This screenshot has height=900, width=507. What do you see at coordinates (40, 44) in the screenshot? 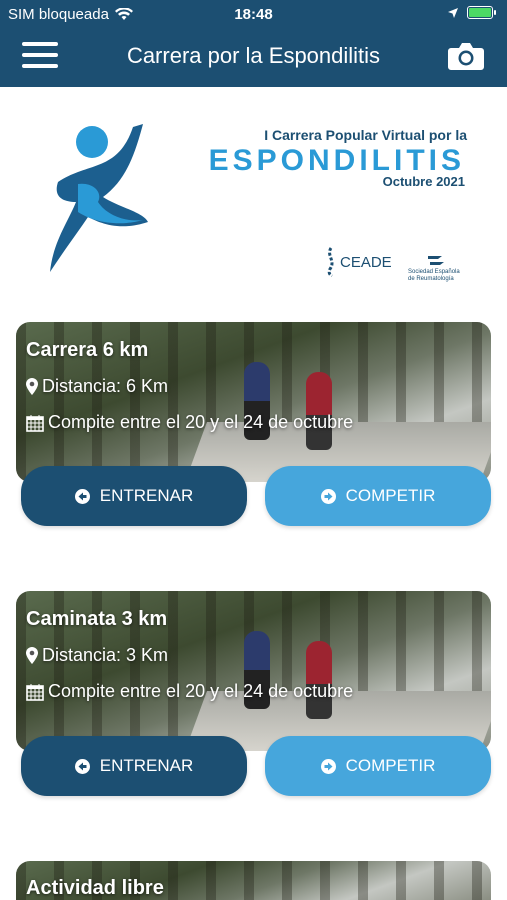
I see `hamburger-icon` at bounding box center [40, 44].